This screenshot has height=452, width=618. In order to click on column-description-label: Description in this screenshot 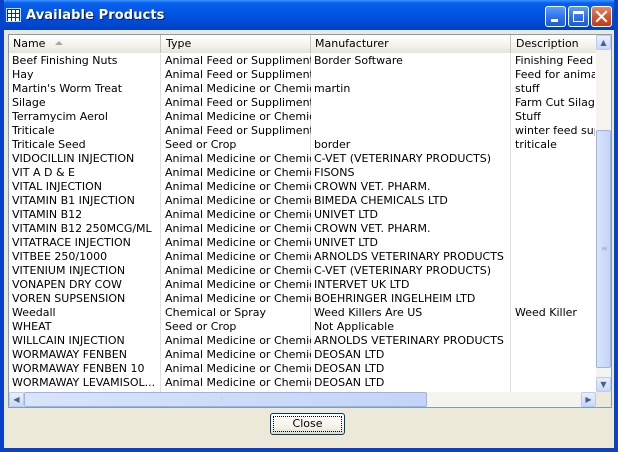, I will do `click(547, 43)`.